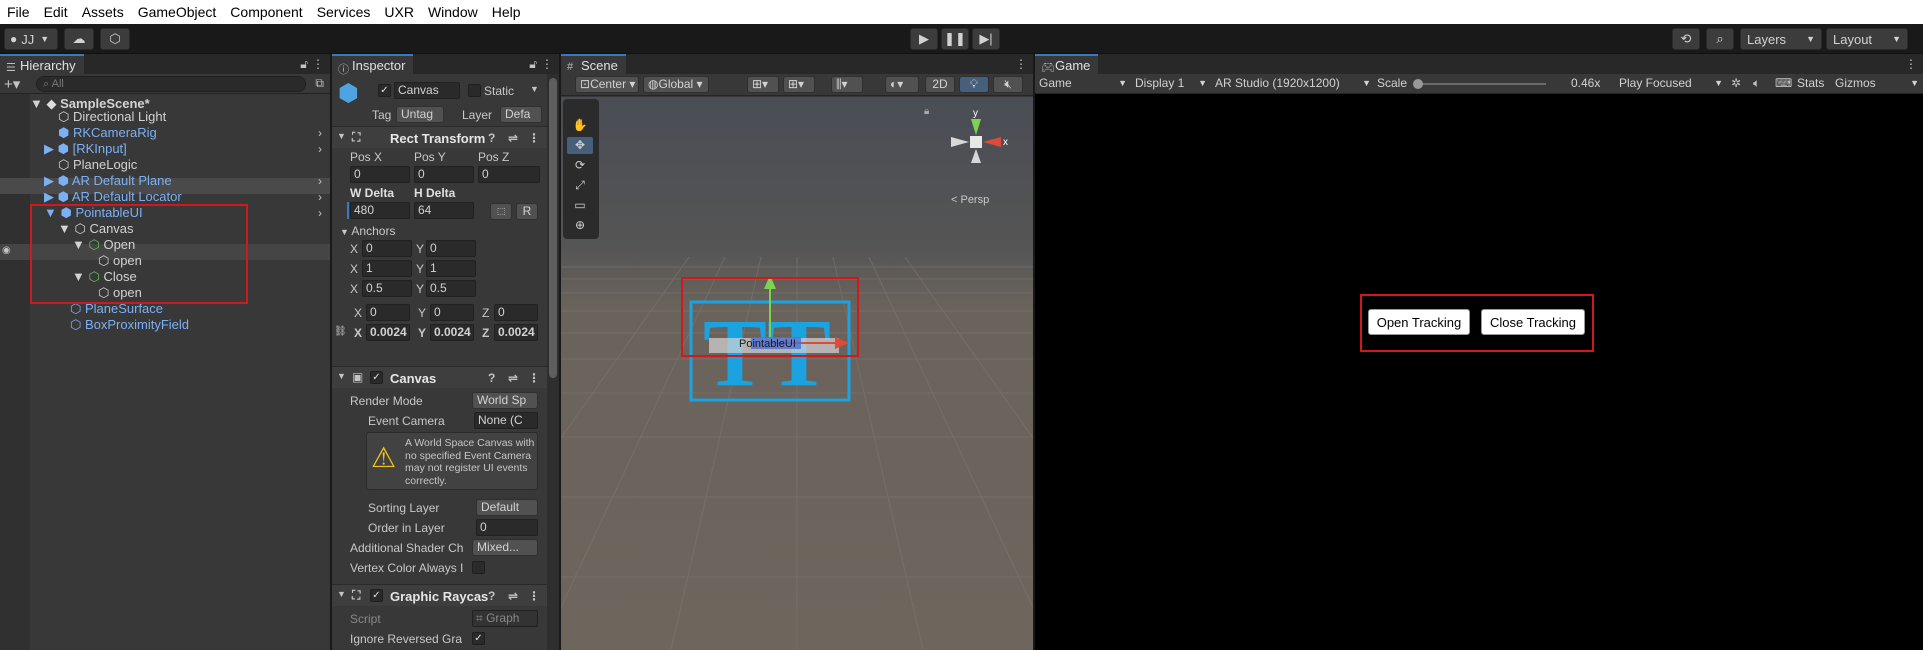  I want to click on hierarchy-item-rkcamerarig: ⬢ RKCameraRig, so click(107, 133).